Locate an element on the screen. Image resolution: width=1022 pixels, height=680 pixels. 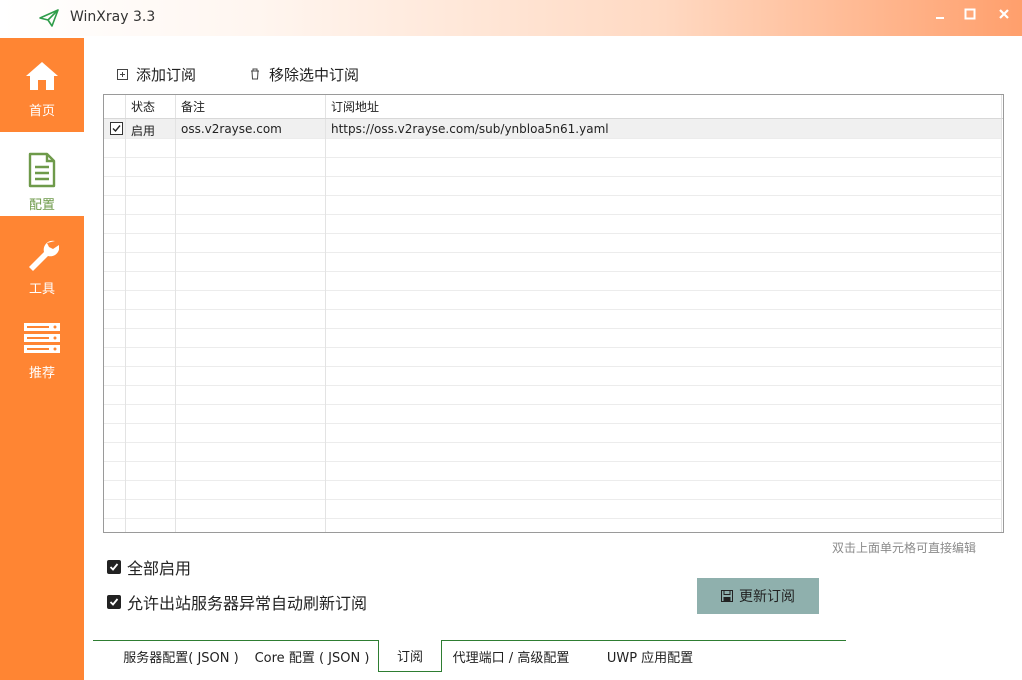
tab-label: UWP 应用配置 is located at coordinates (650, 658).